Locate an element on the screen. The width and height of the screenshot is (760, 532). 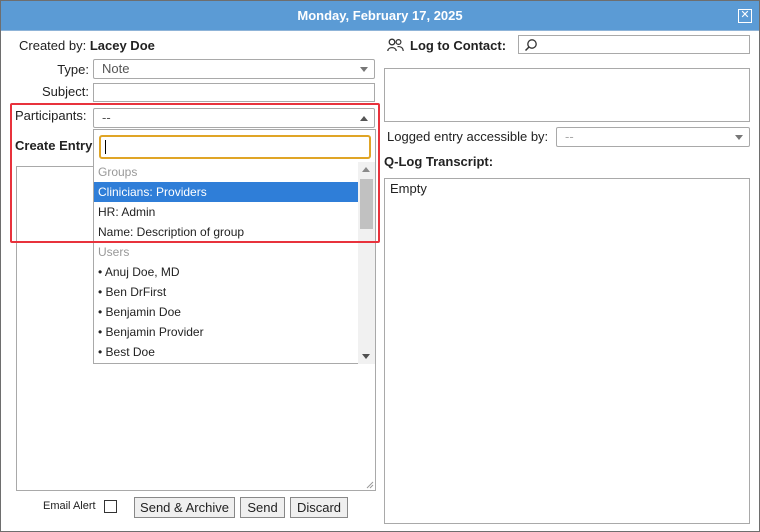
participants-select-value: -- is located at coordinates (106, 117).